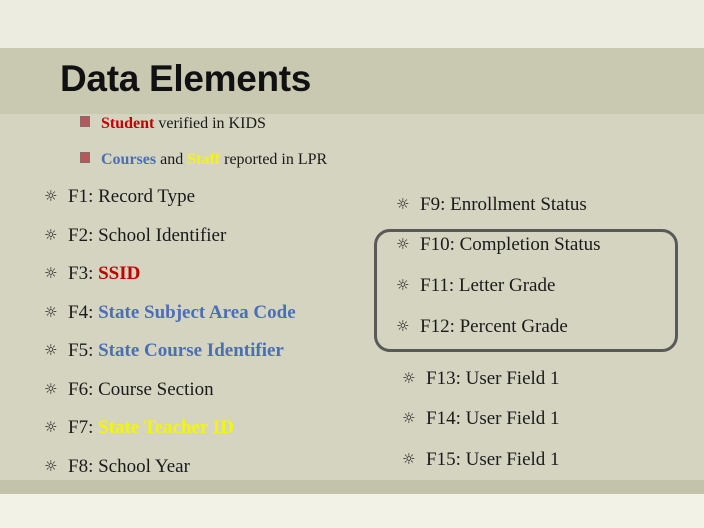  I want to click on bottom-band, so click(352, 487).